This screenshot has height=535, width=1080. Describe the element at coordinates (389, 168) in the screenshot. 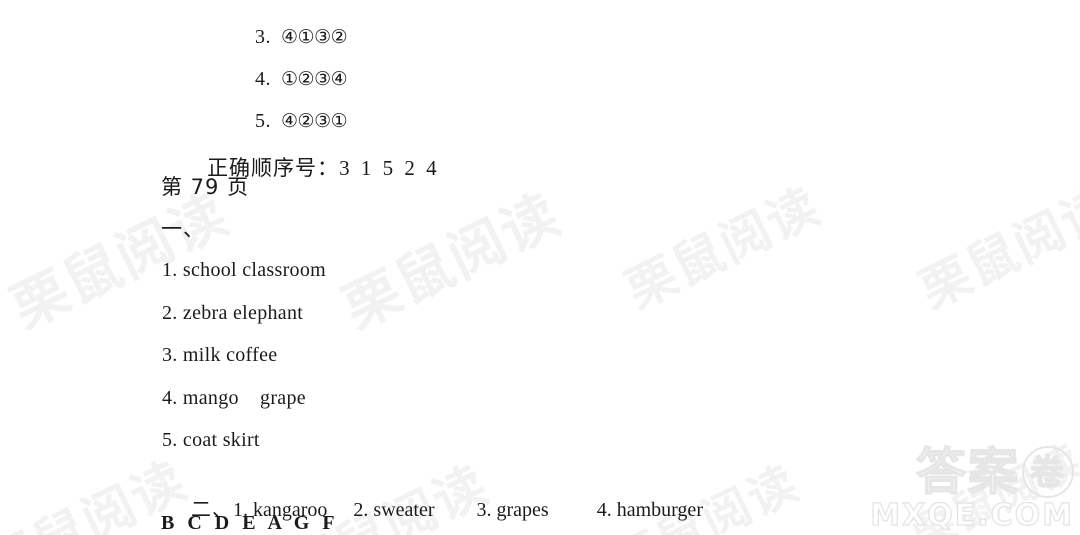

I see `correct-order-digits: 3 1 5 2 4` at that location.